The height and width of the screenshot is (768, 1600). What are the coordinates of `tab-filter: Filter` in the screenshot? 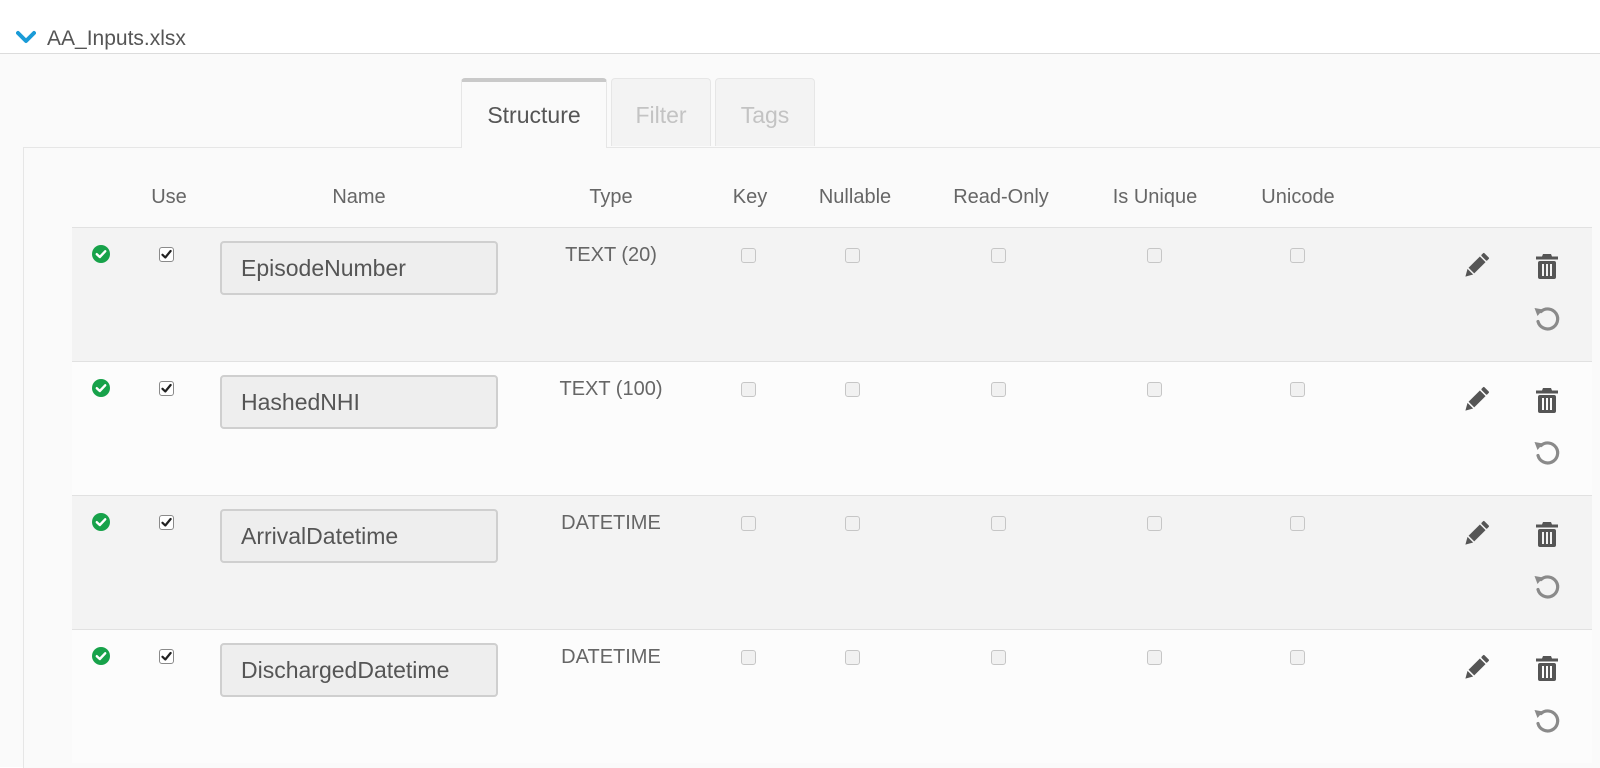 It's located at (661, 112).